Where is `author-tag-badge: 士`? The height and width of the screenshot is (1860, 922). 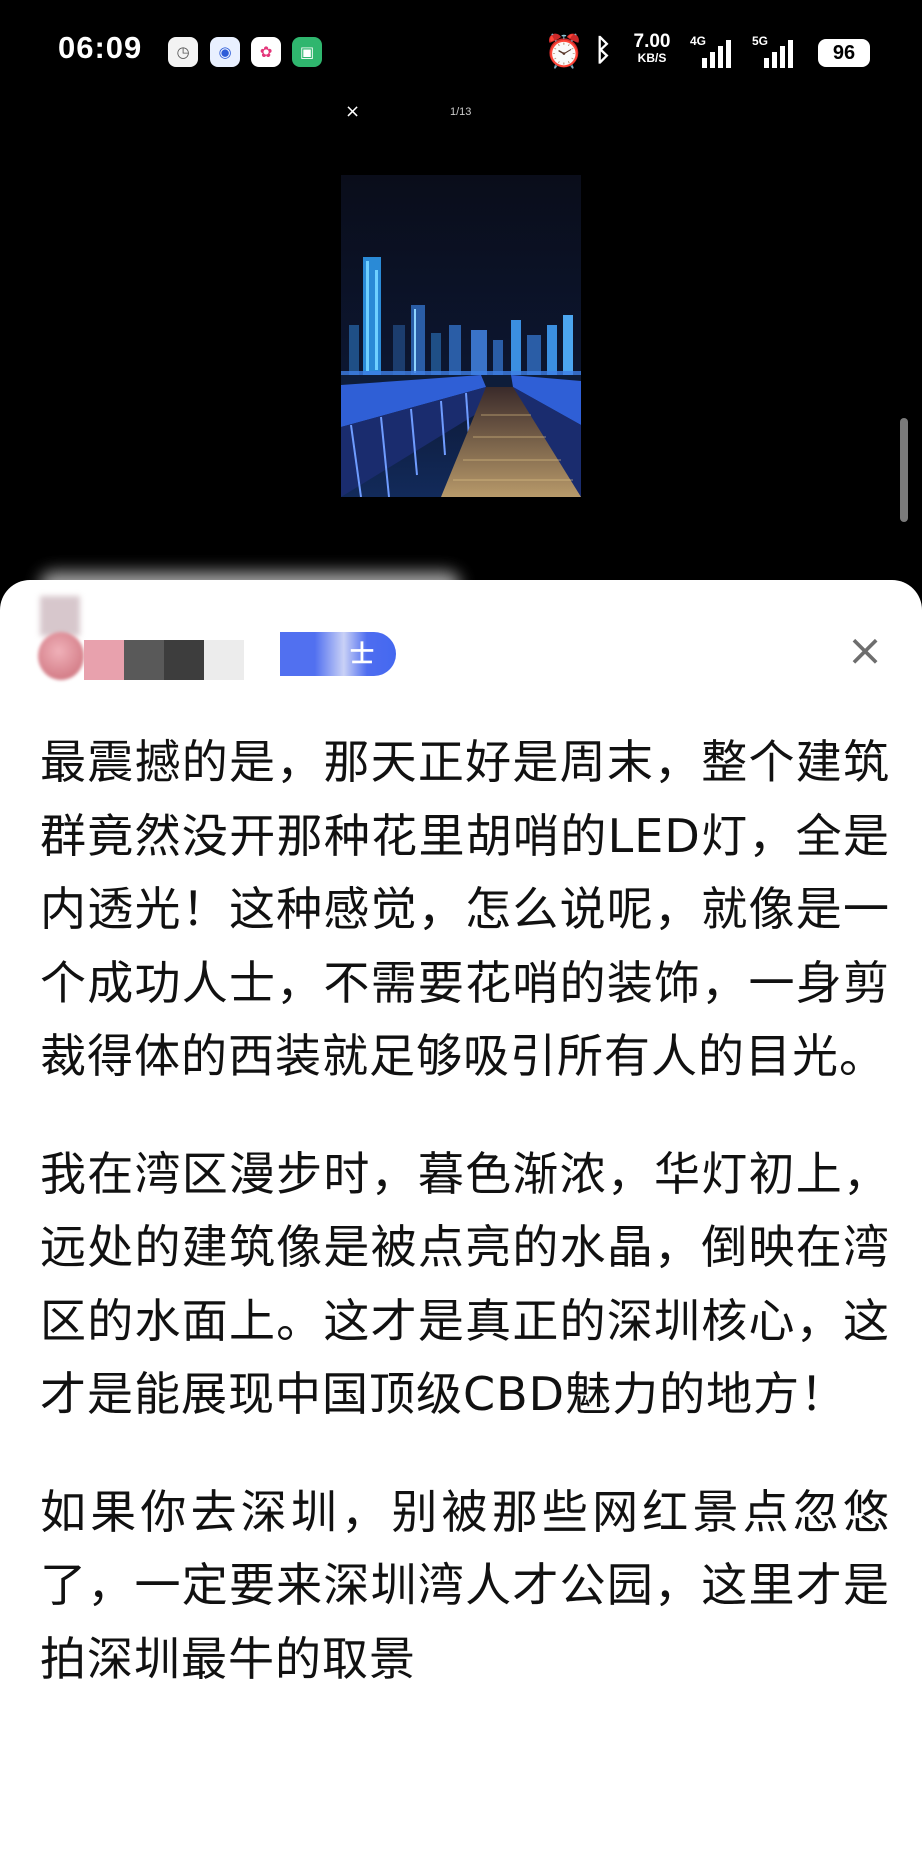
author-tag-badge: 士 is located at coordinates (338, 654).